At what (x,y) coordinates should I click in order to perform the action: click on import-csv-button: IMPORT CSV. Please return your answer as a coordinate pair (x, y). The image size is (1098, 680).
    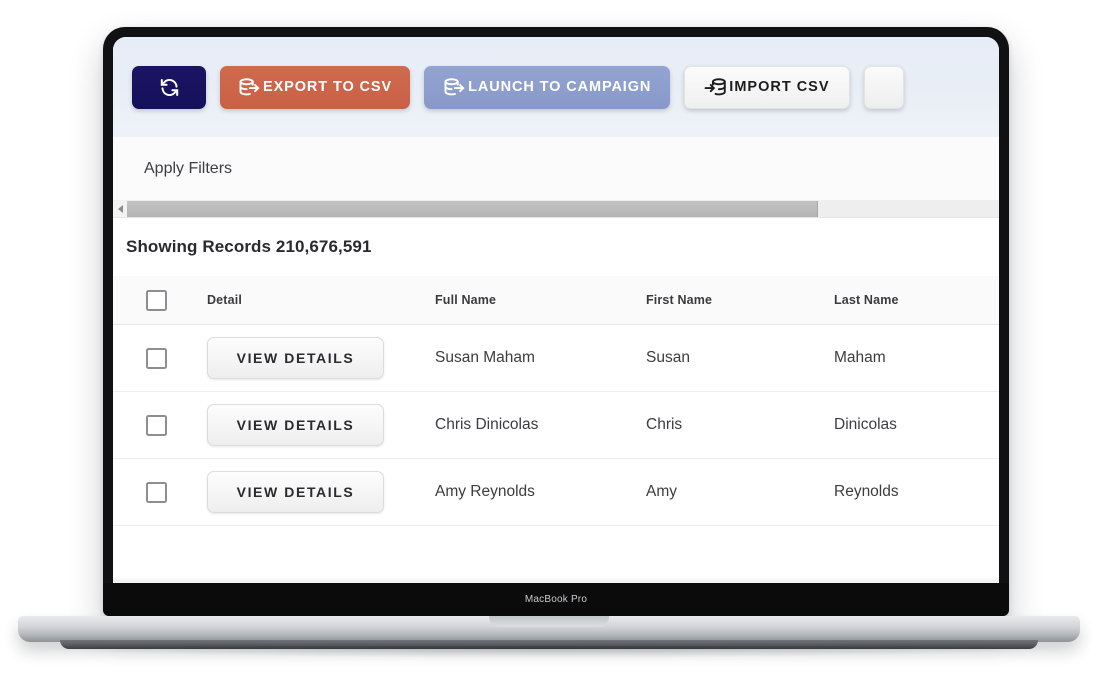
    Looking at the image, I should click on (767, 87).